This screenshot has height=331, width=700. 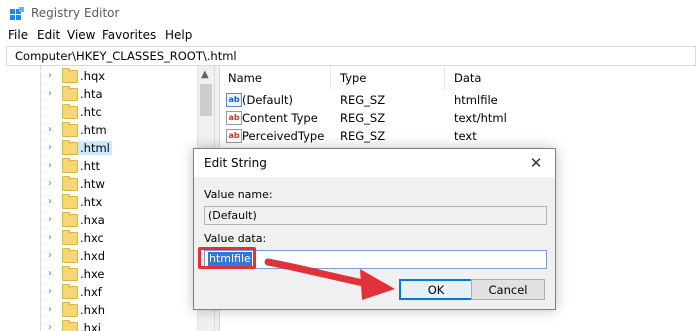 What do you see at coordinates (48, 35) in the screenshot?
I see `menu-edit: Edit` at bounding box center [48, 35].